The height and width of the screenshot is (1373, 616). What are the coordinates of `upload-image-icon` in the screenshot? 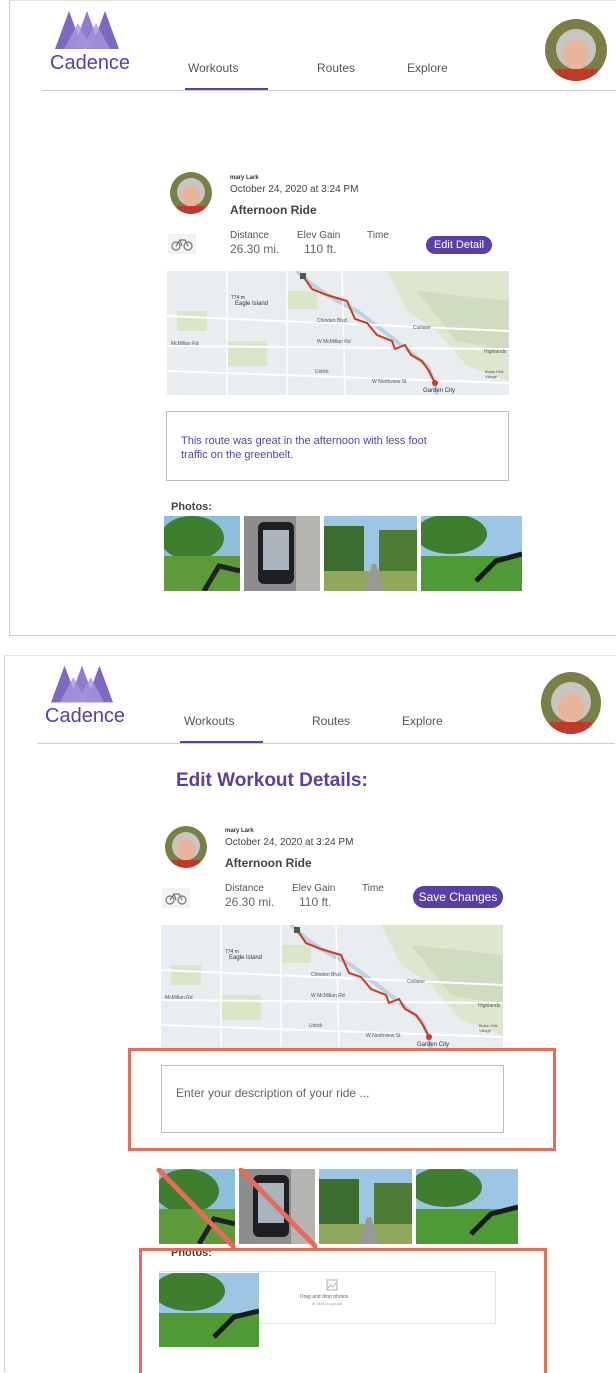 It's located at (332, 1285).